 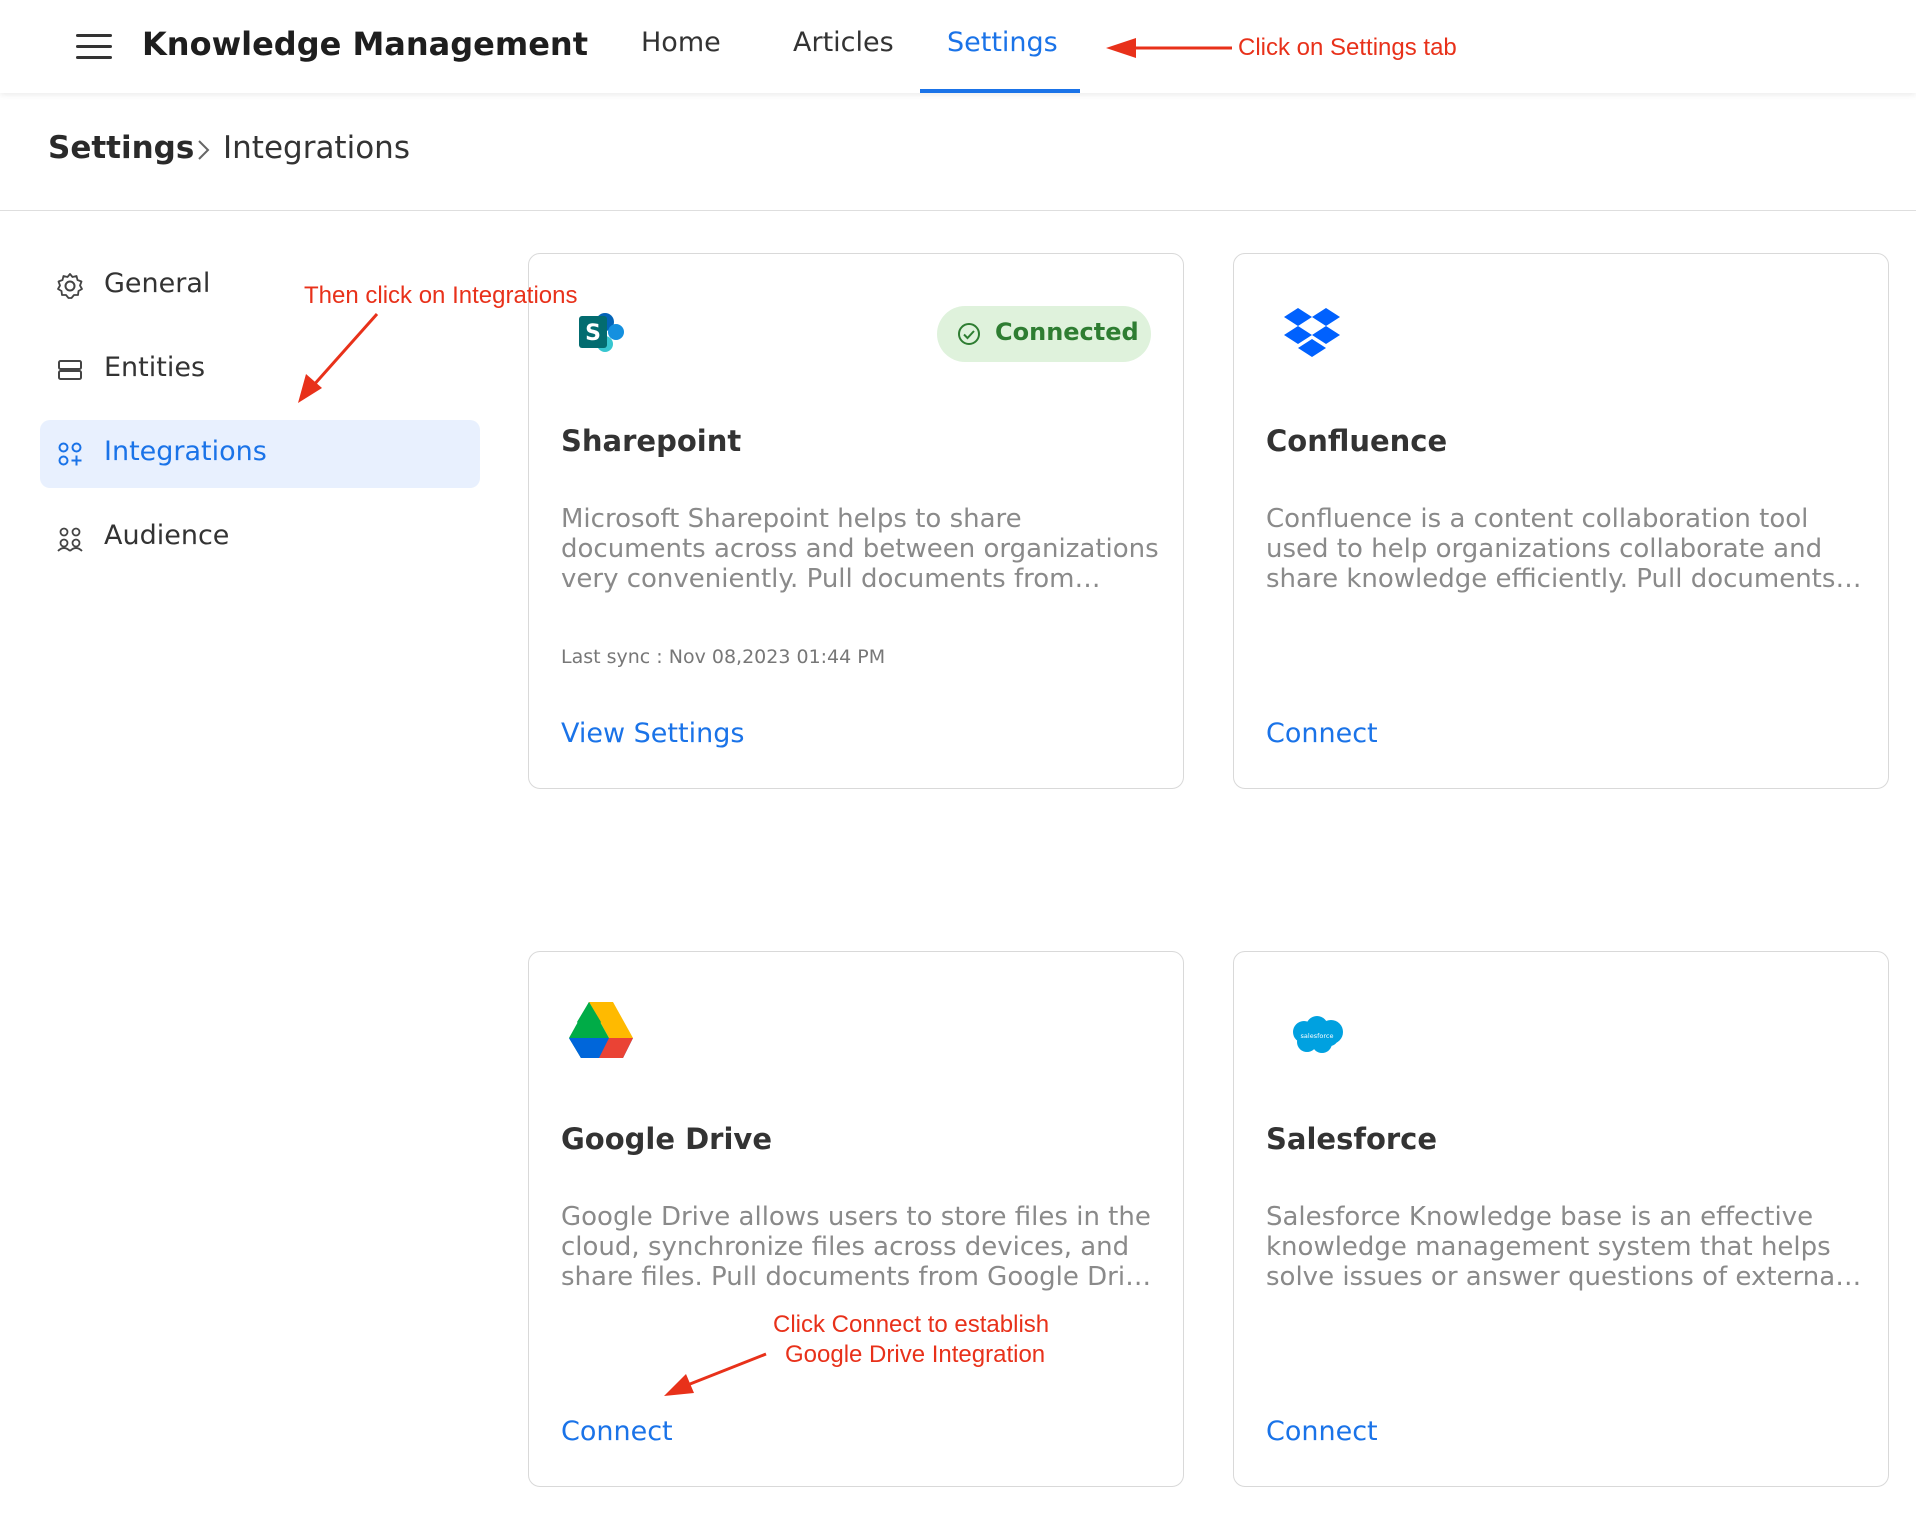 I want to click on tab-articles: Articles, so click(x=843, y=42).